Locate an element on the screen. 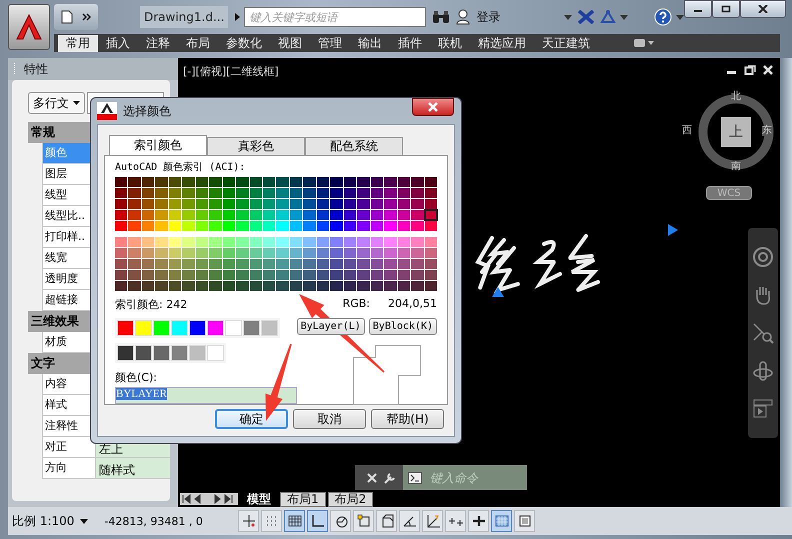 This screenshot has width=792, height=539. bylayer-button: ByLayer(L) is located at coordinates (330, 326).